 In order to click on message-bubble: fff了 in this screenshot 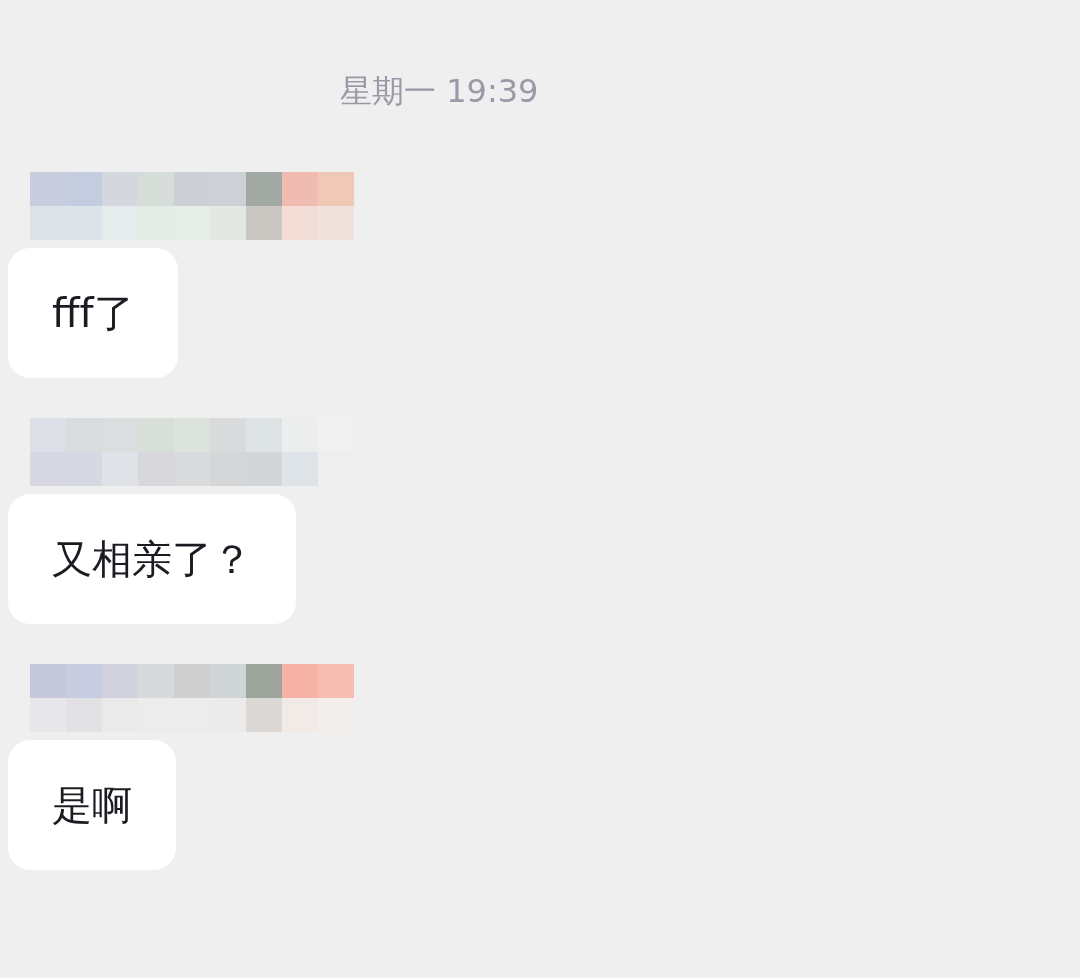, I will do `click(93, 313)`.